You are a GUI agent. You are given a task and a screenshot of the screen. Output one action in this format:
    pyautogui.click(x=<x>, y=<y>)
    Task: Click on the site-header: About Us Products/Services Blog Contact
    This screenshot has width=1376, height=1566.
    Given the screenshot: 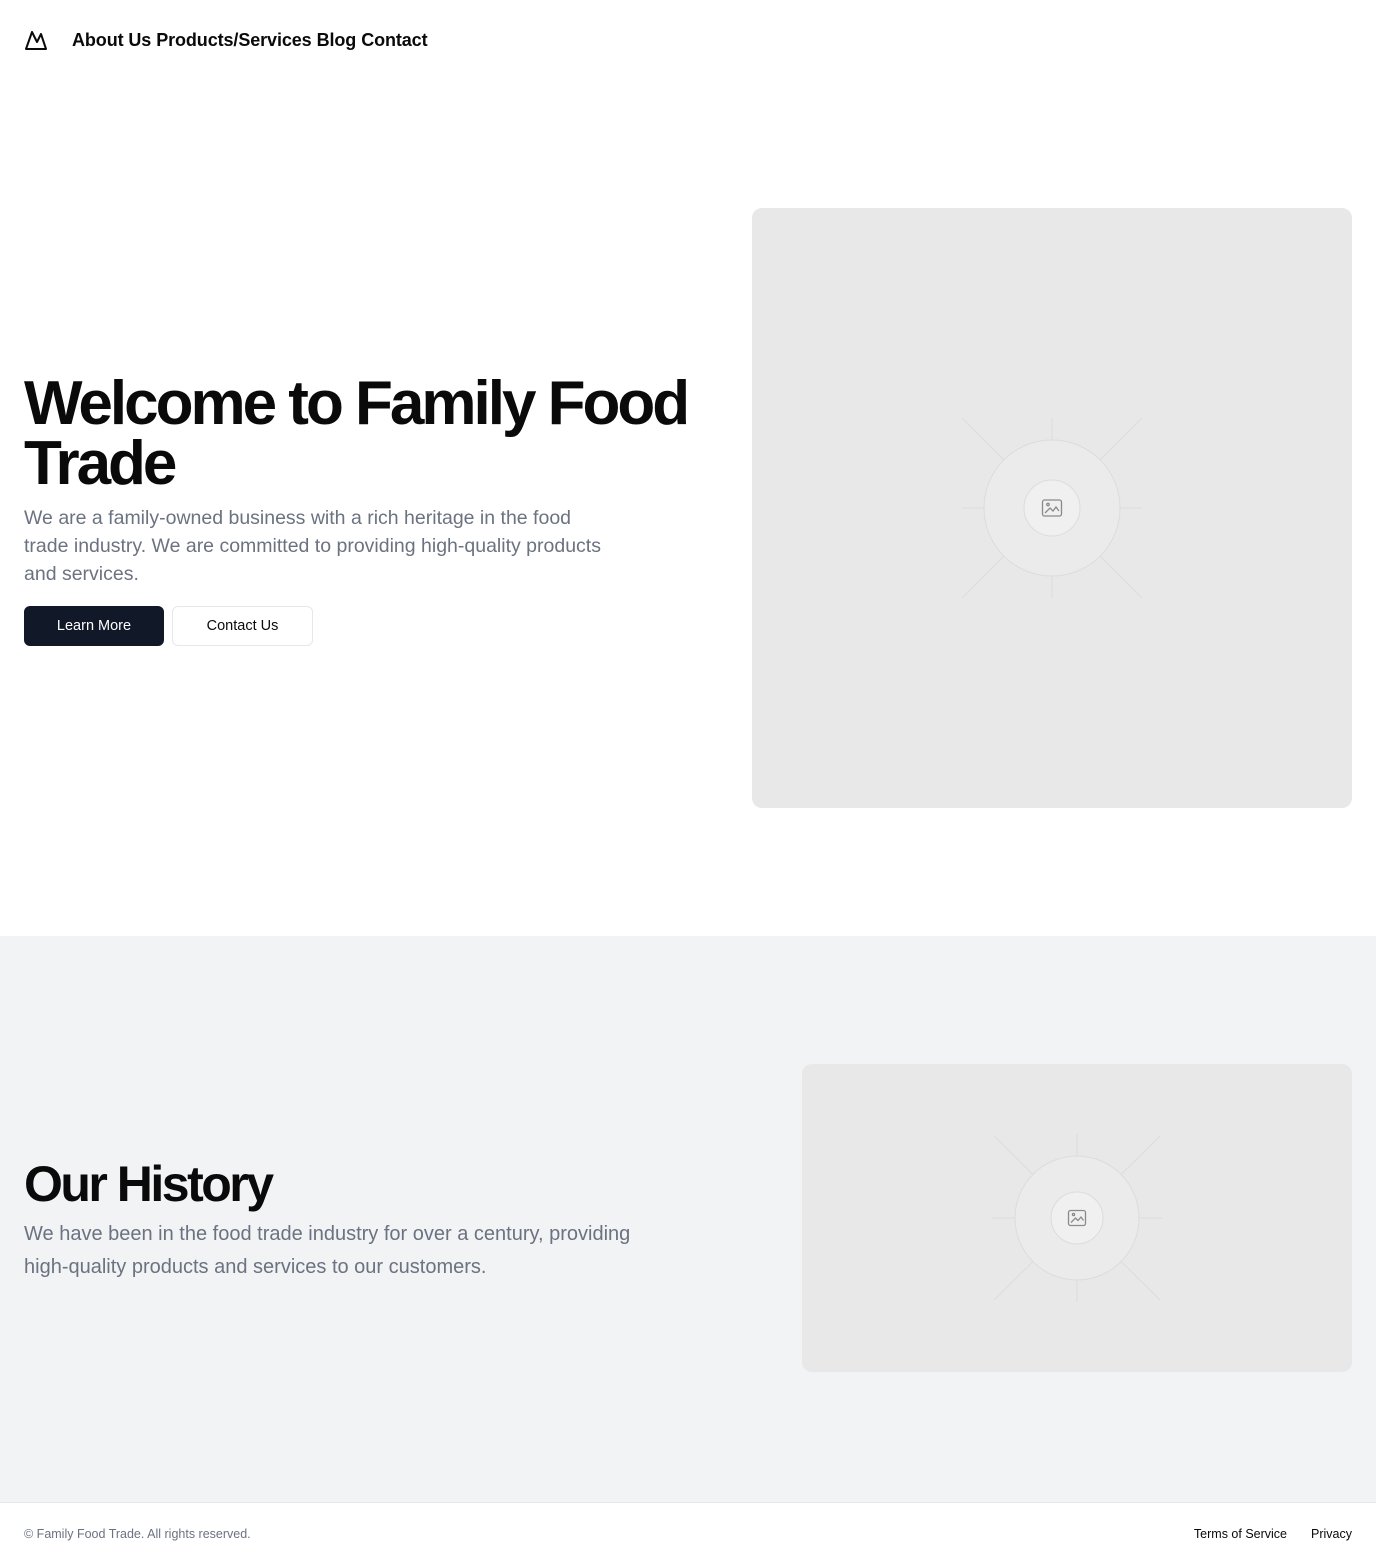 What is the action you would take?
    pyautogui.click(x=688, y=40)
    